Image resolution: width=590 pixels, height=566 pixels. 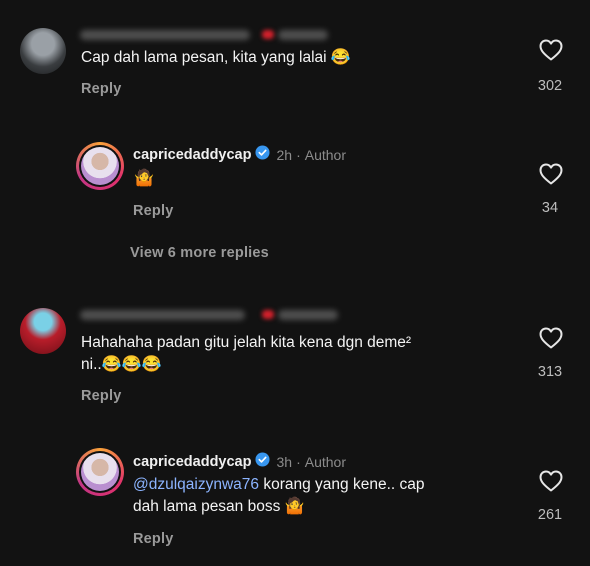 What do you see at coordinates (550, 86) in the screenshot?
I see `like-count: 302` at bounding box center [550, 86].